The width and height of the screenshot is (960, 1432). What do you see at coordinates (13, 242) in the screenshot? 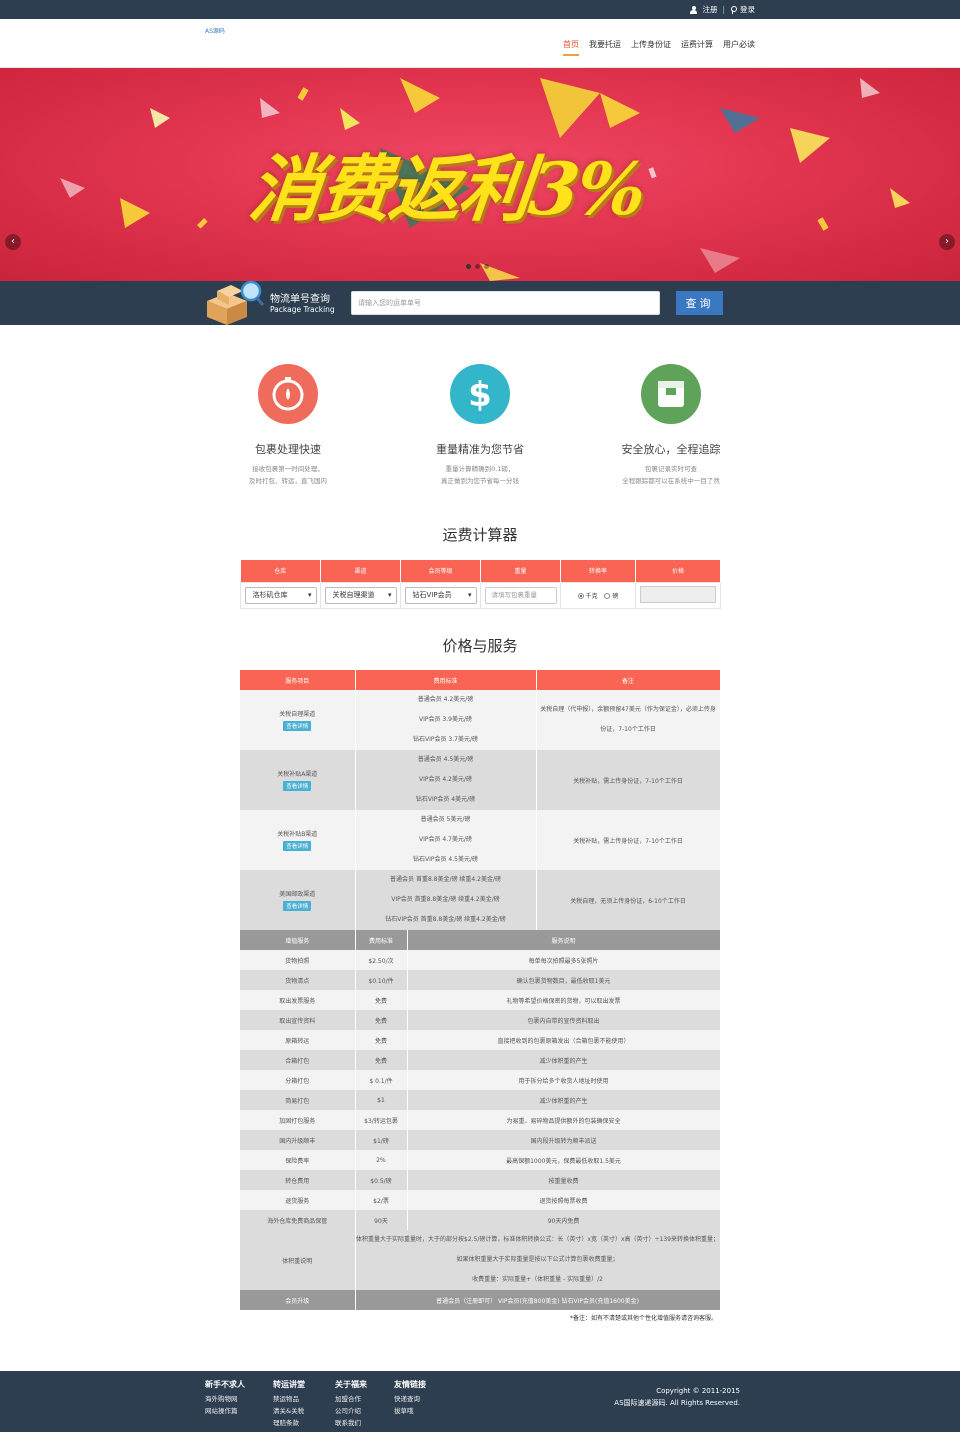
I see `banner-prev-arrow: ‹` at bounding box center [13, 242].